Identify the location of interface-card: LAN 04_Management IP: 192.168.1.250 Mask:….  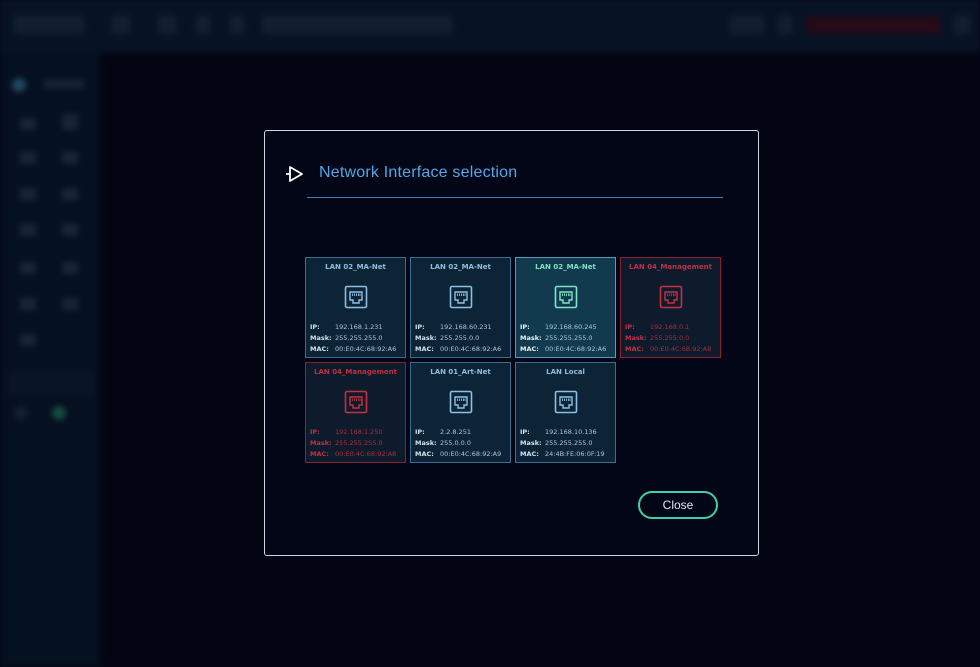
(355, 412).